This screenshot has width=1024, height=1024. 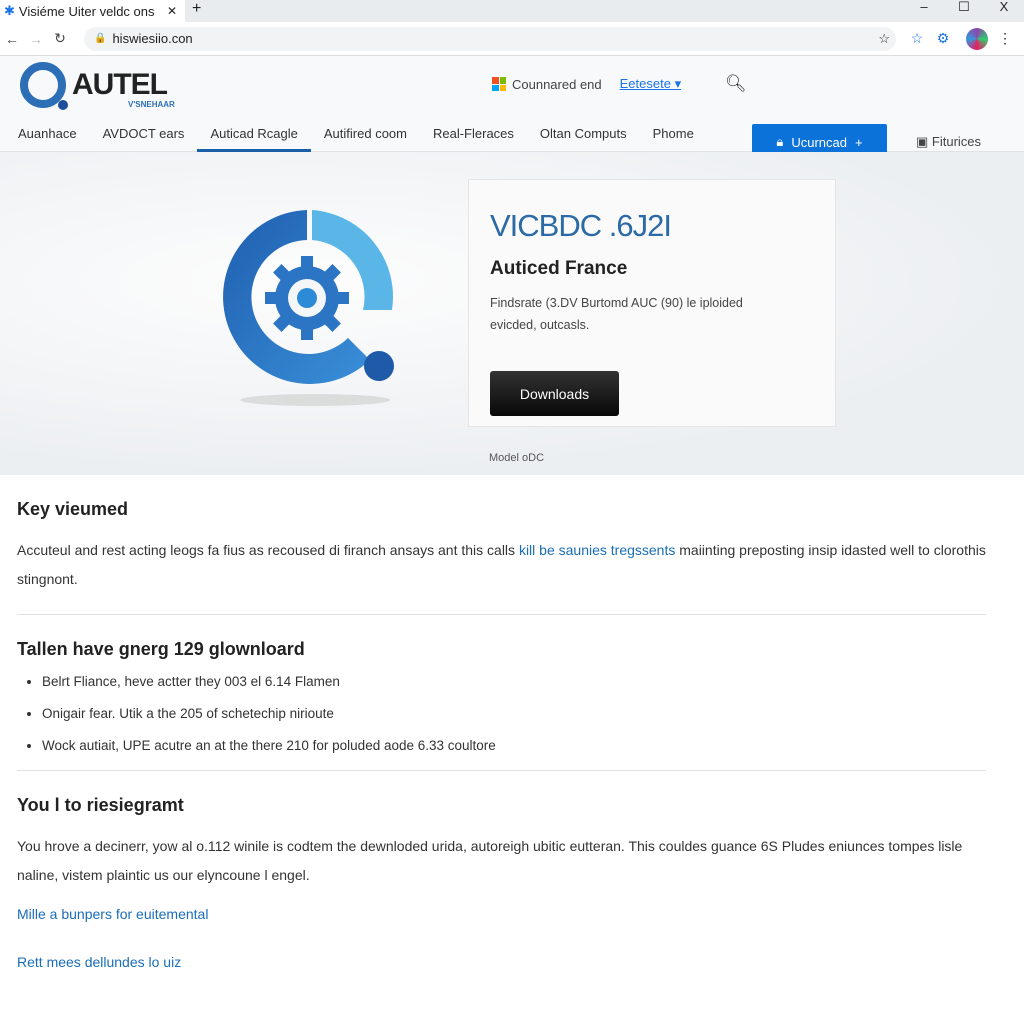 I want to click on nav-item: Autifired coom, so click(x=365, y=134).